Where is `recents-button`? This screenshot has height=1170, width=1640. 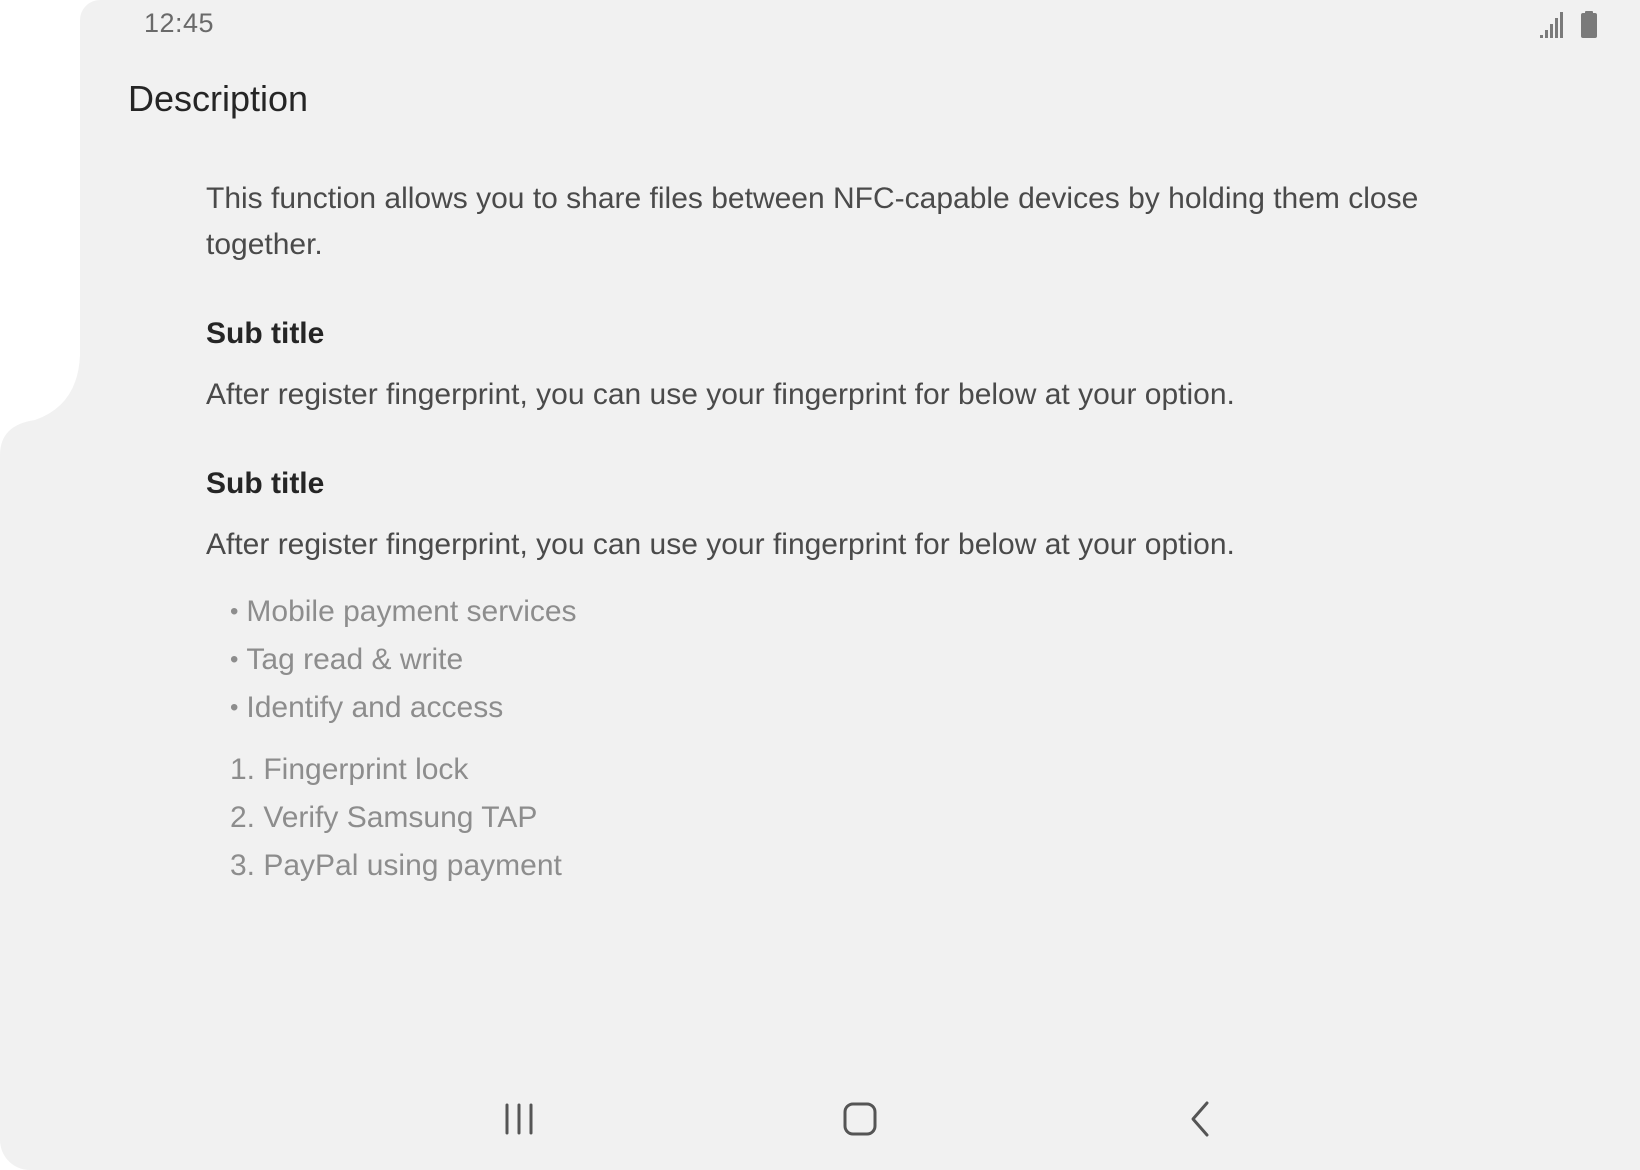
recents-button is located at coordinates (519, 1120).